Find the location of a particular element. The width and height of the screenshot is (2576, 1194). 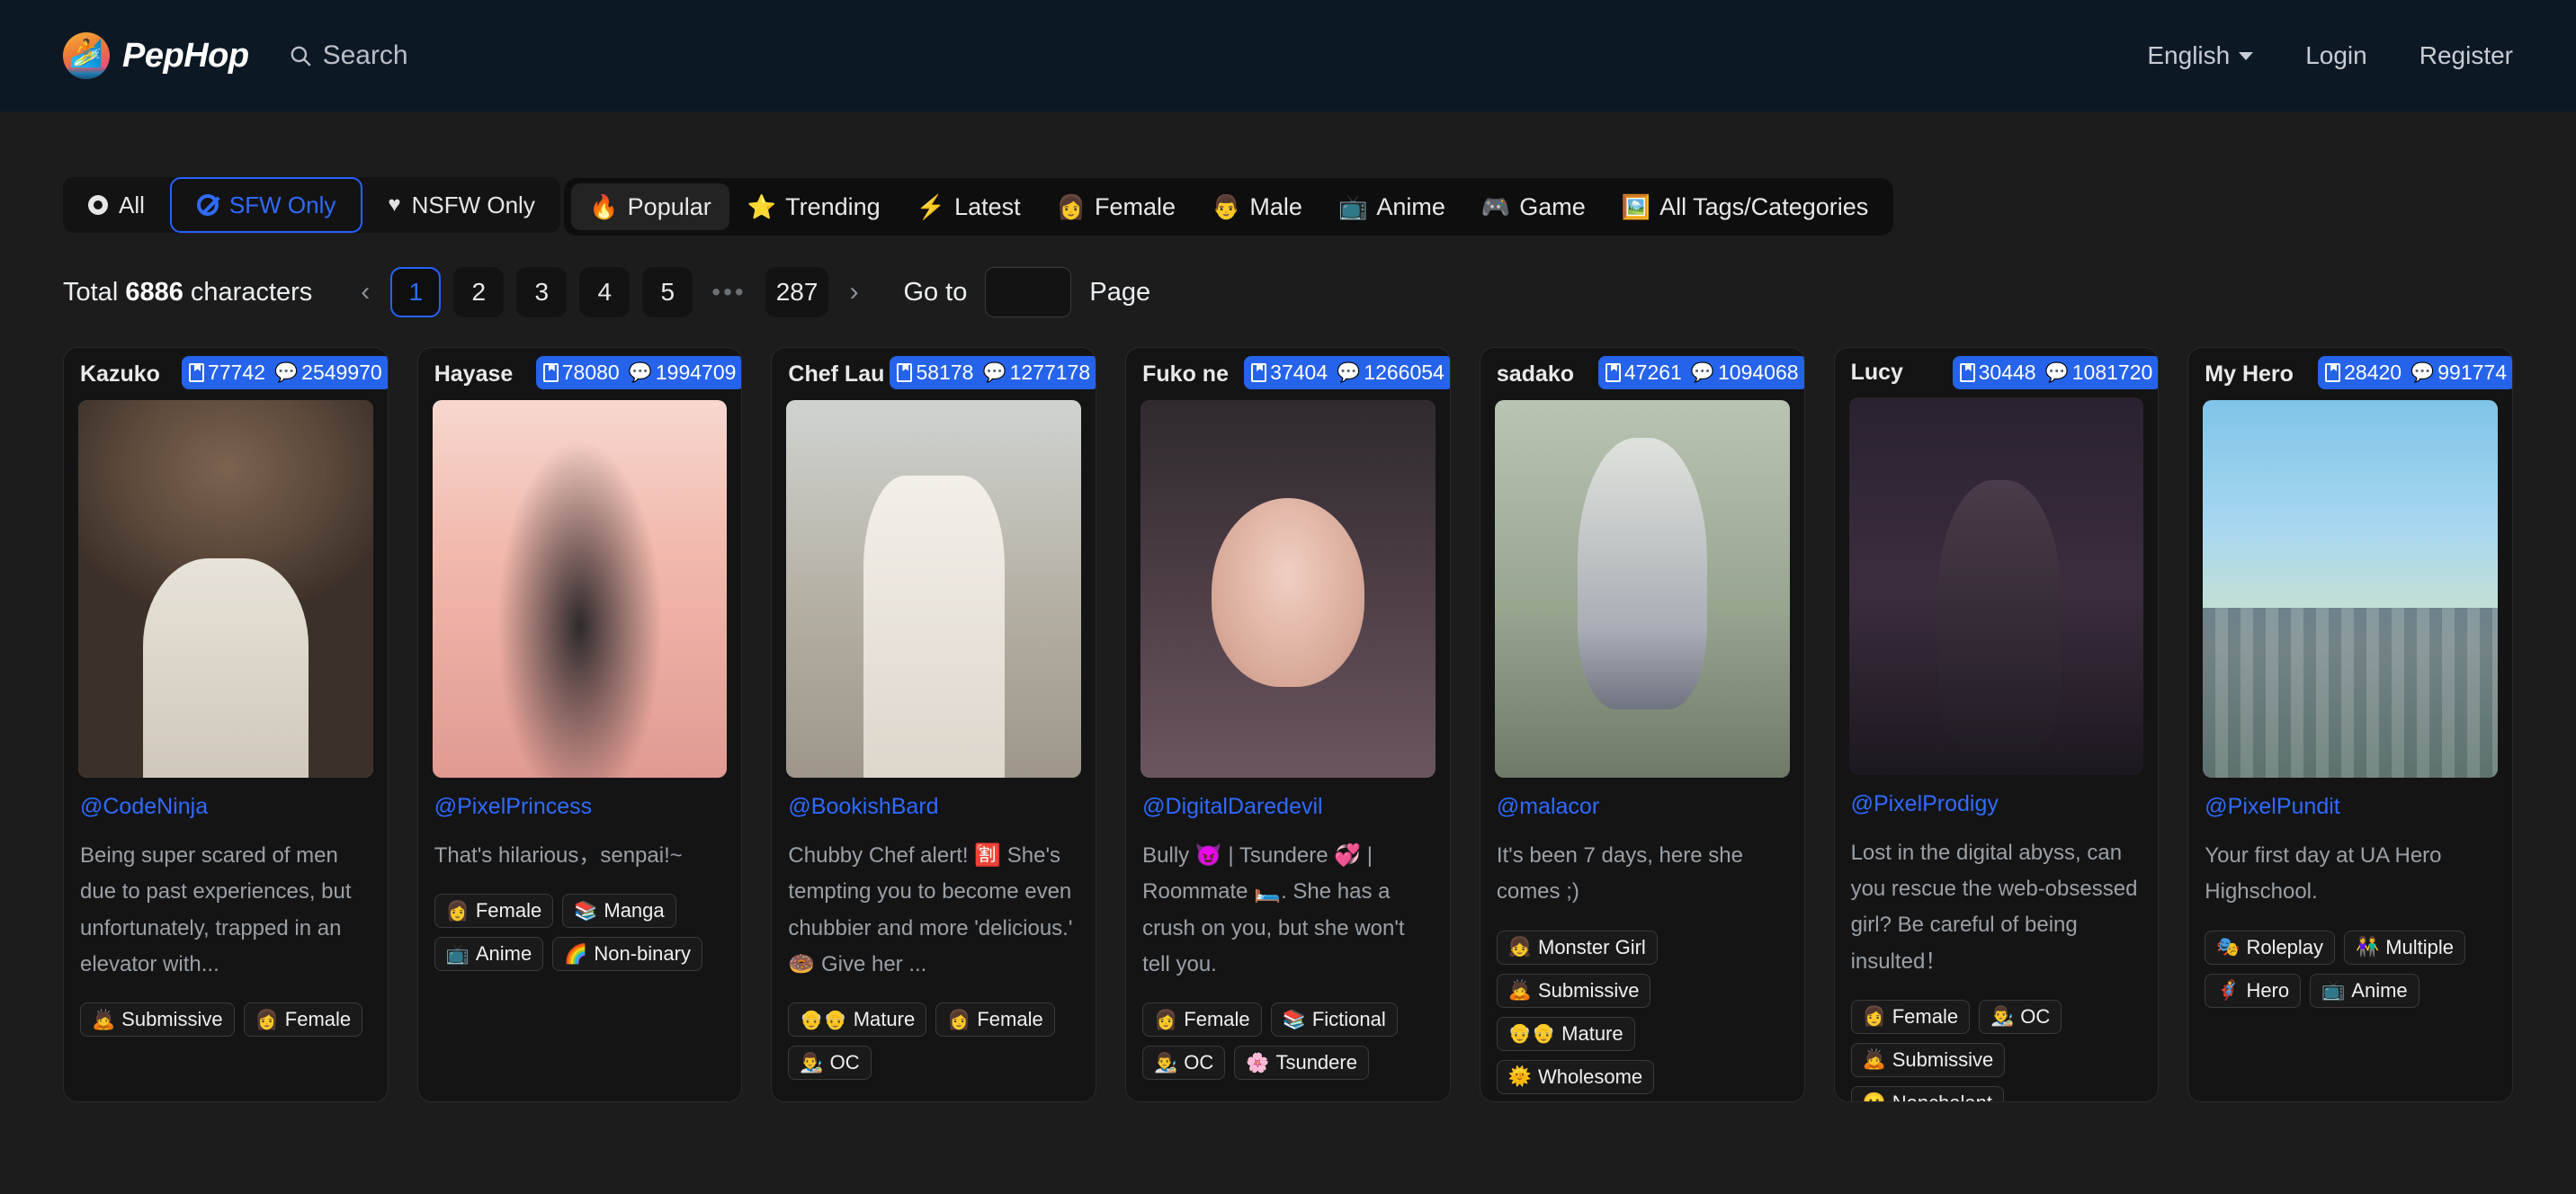

category-female: 👩 Female is located at coordinates (1116, 206).